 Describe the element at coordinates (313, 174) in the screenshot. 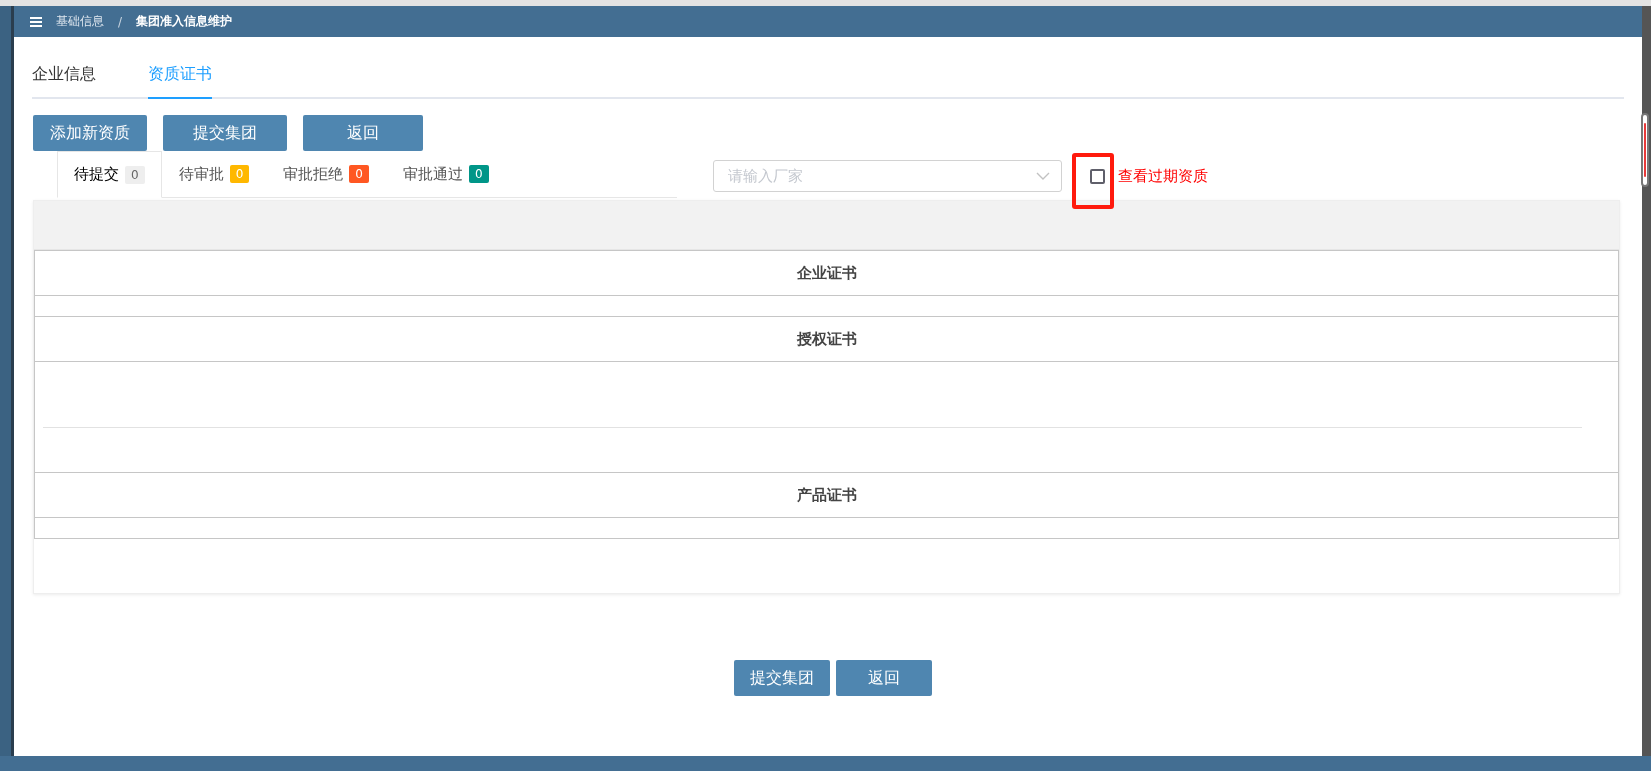

I see `status-tab-label: 审批拒绝` at that location.